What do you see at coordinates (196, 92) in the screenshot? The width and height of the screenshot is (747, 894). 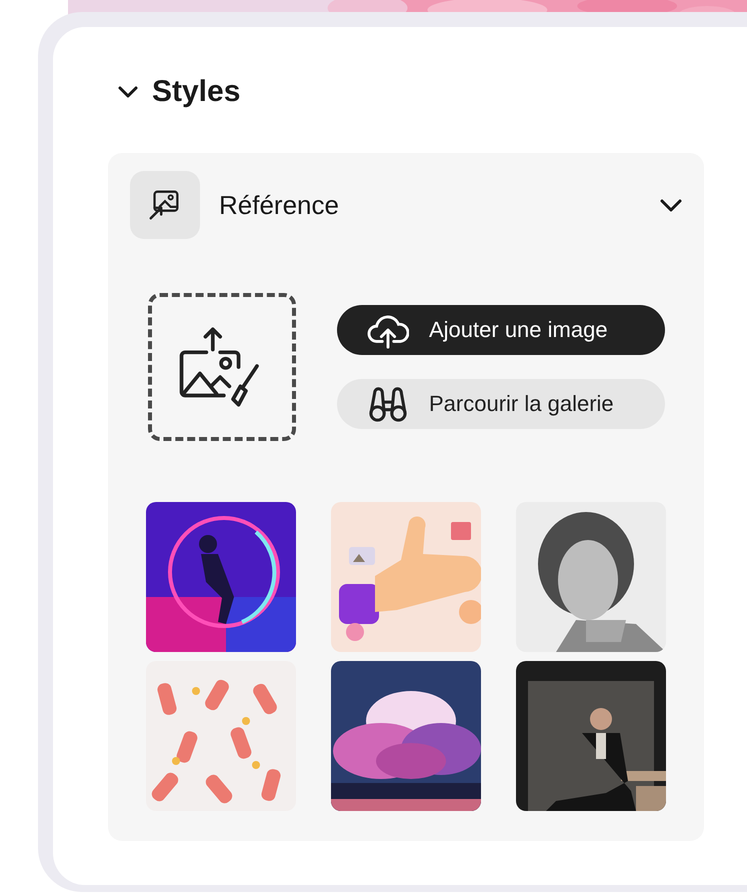 I see `section-title: Styles` at bounding box center [196, 92].